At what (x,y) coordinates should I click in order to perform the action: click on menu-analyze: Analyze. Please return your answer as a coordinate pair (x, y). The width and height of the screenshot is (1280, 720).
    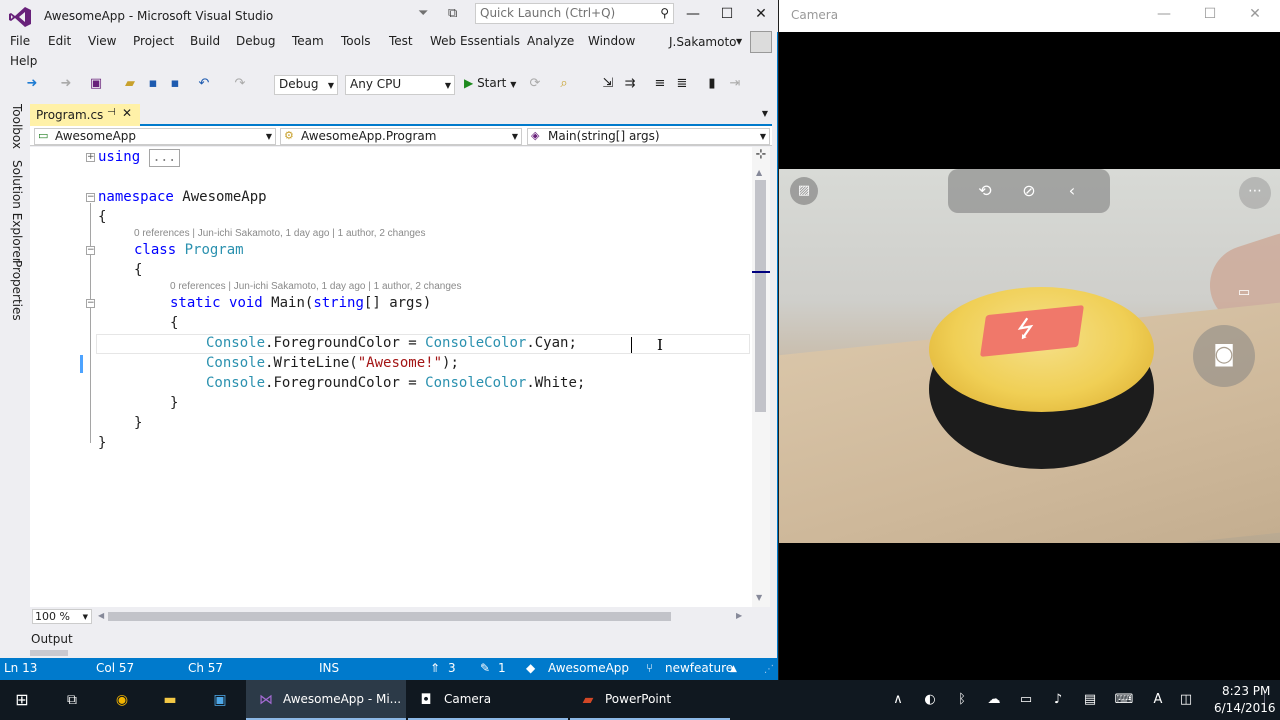
    Looking at the image, I should click on (550, 41).